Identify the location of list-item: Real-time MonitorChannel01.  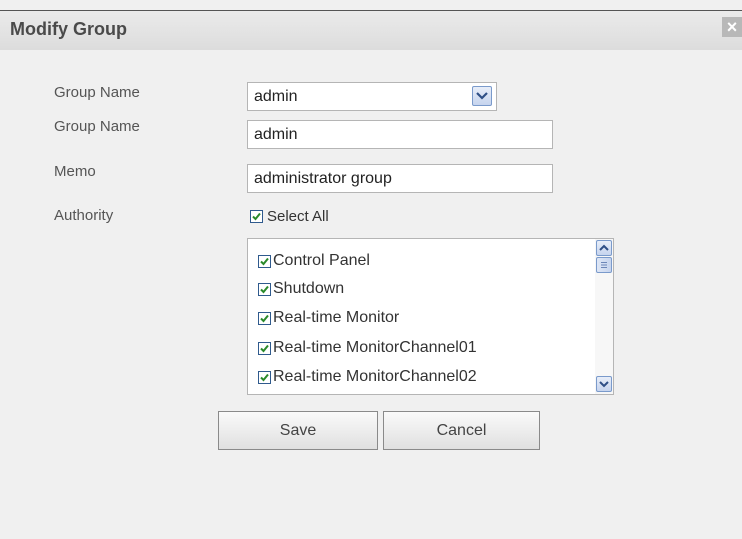
(367, 348).